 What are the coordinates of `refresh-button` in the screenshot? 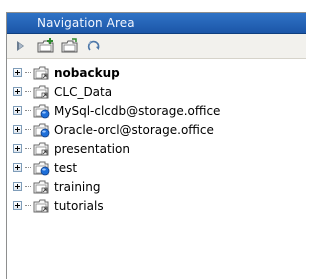 It's located at (94, 46).